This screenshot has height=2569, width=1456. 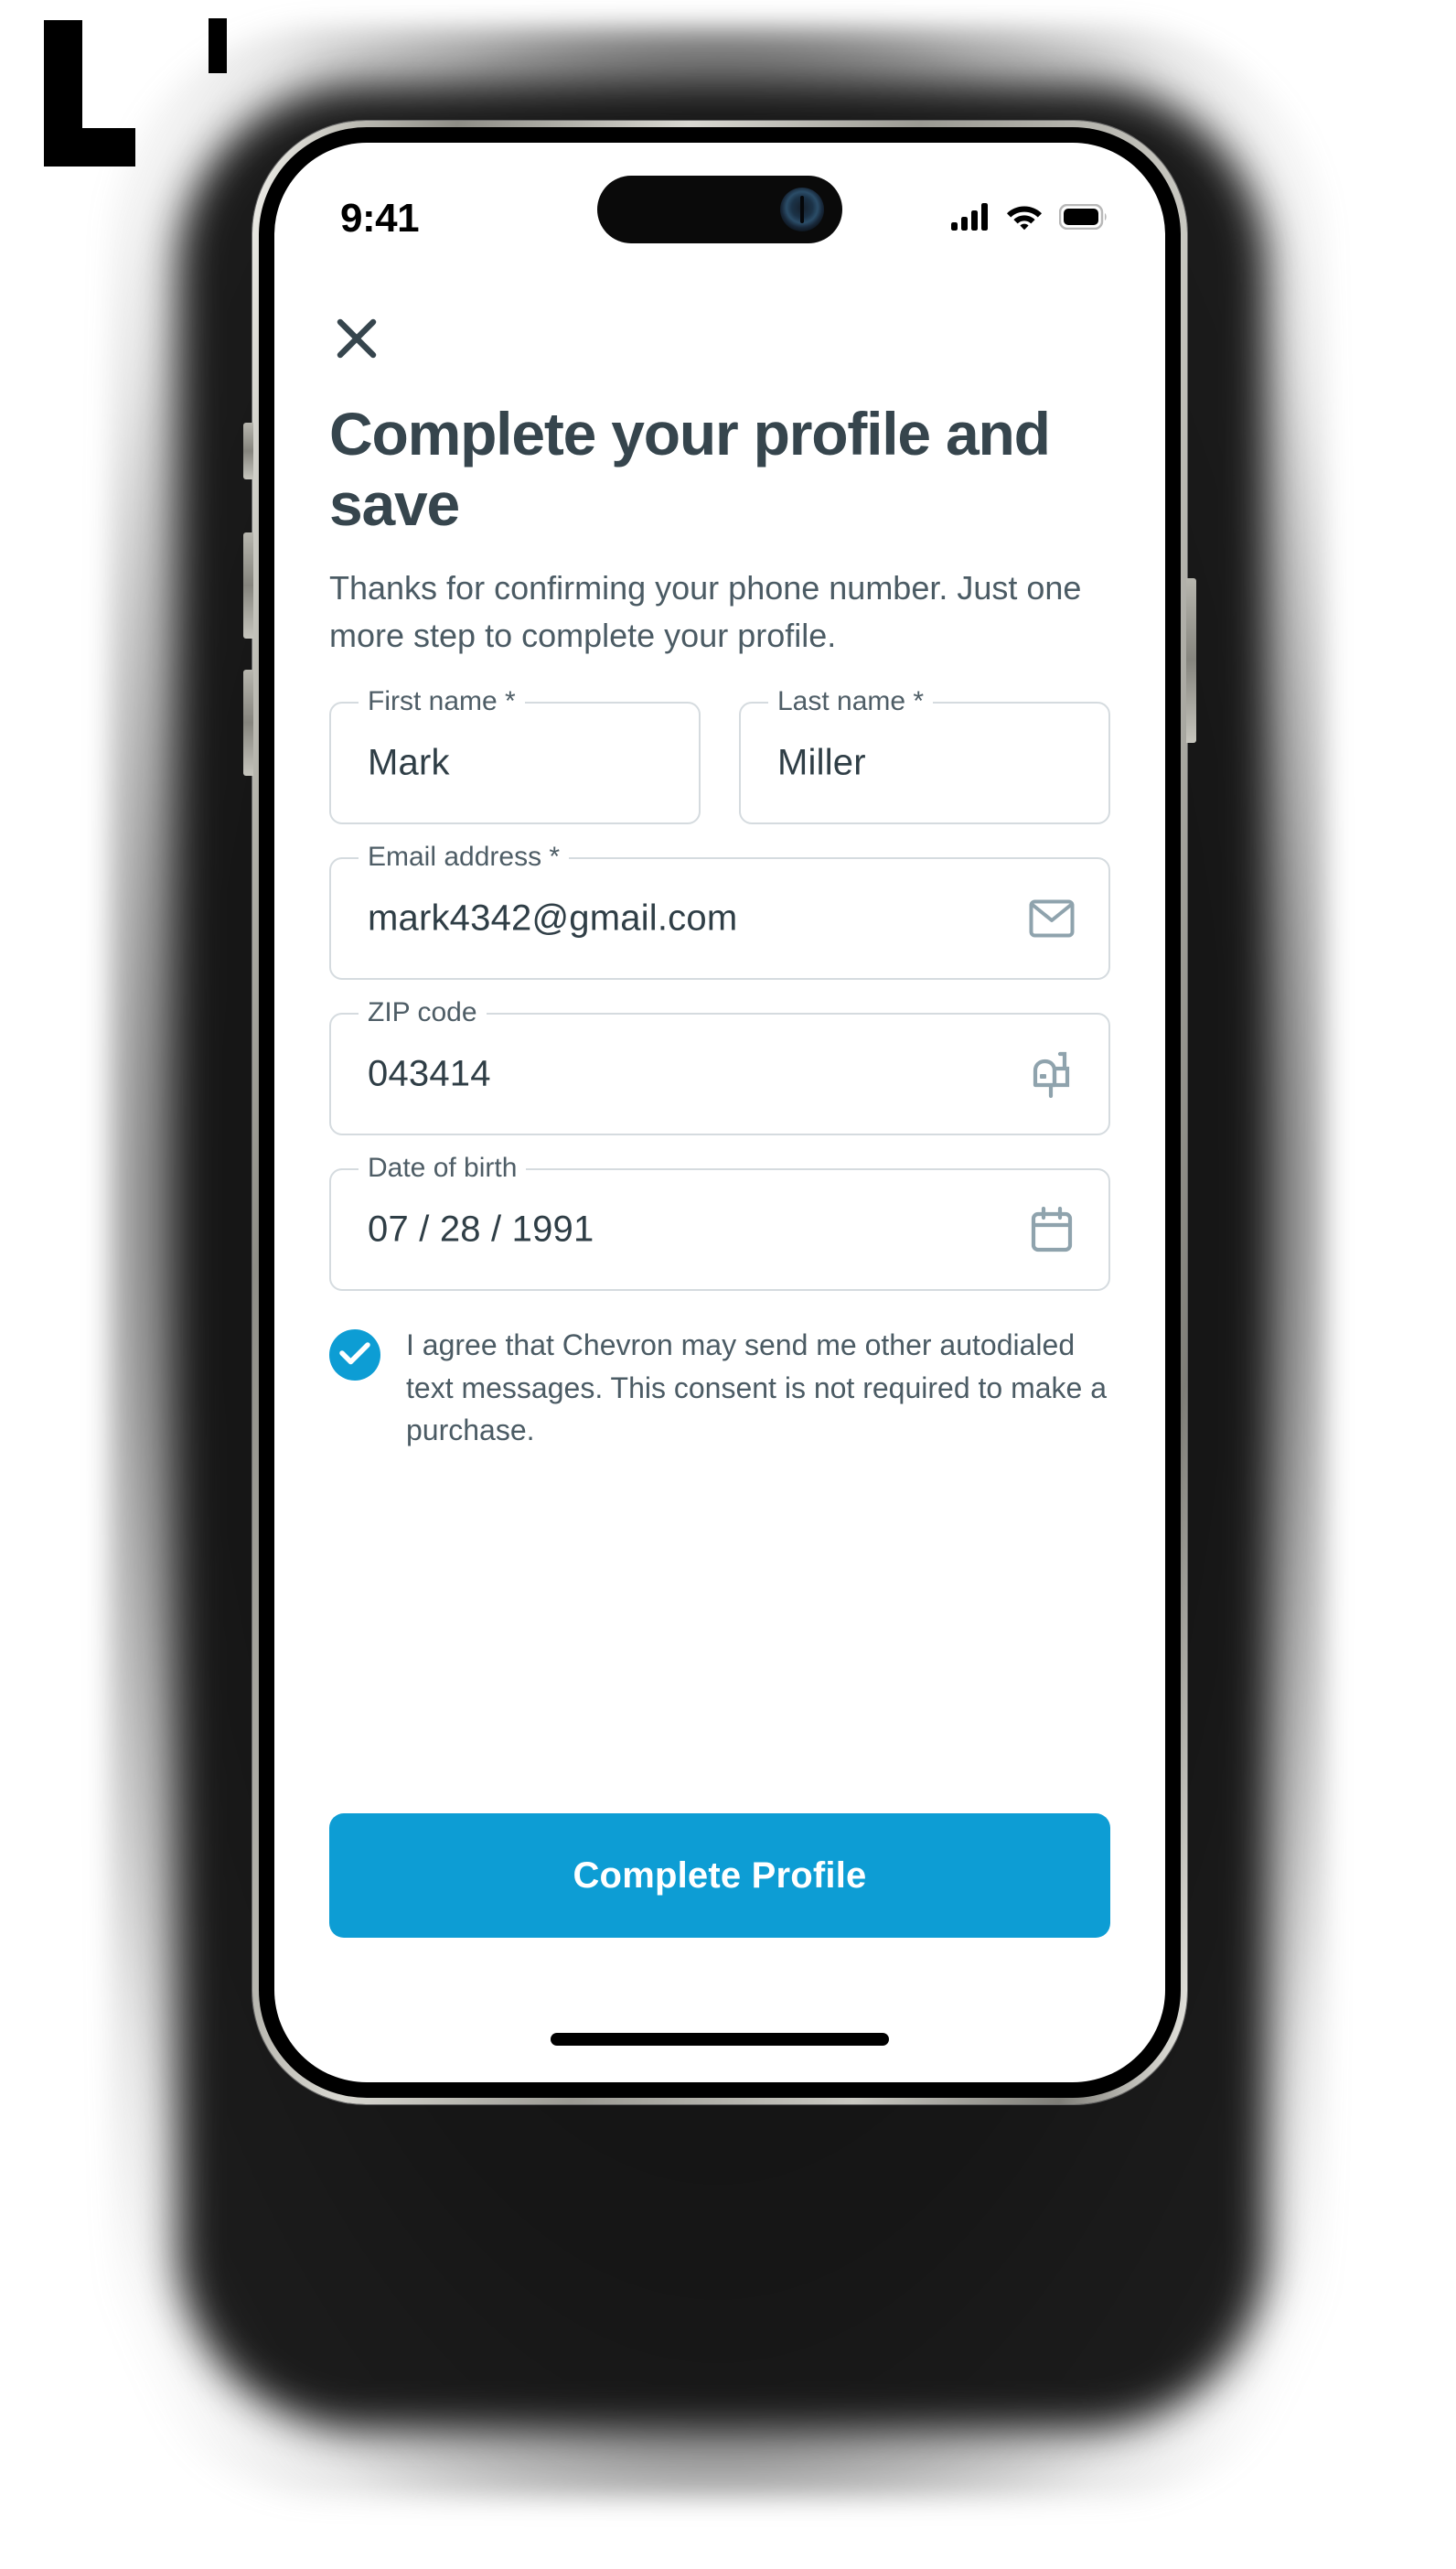 What do you see at coordinates (248, 451) in the screenshot?
I see `mute-switch-button` at bounding box center [248, 451].